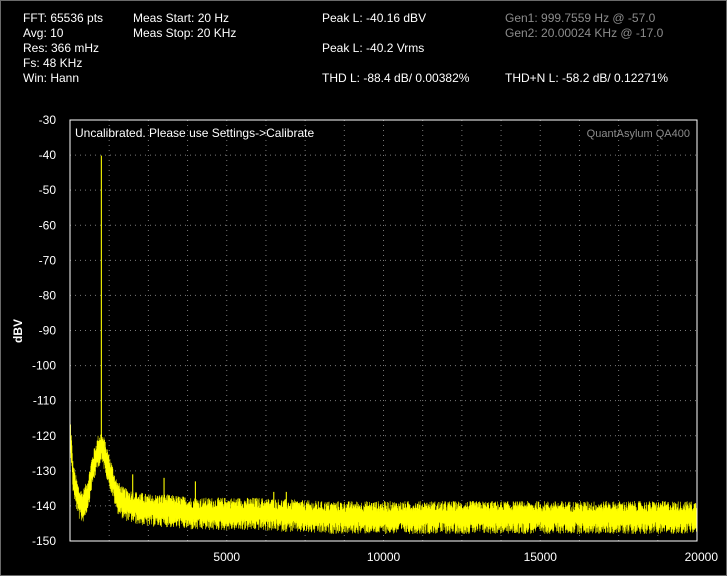 This screenshot has height=576, width=727. Describe the element at coordinates (44, 436) in the screenshot. I see `y-tick-label: -120` at that location.